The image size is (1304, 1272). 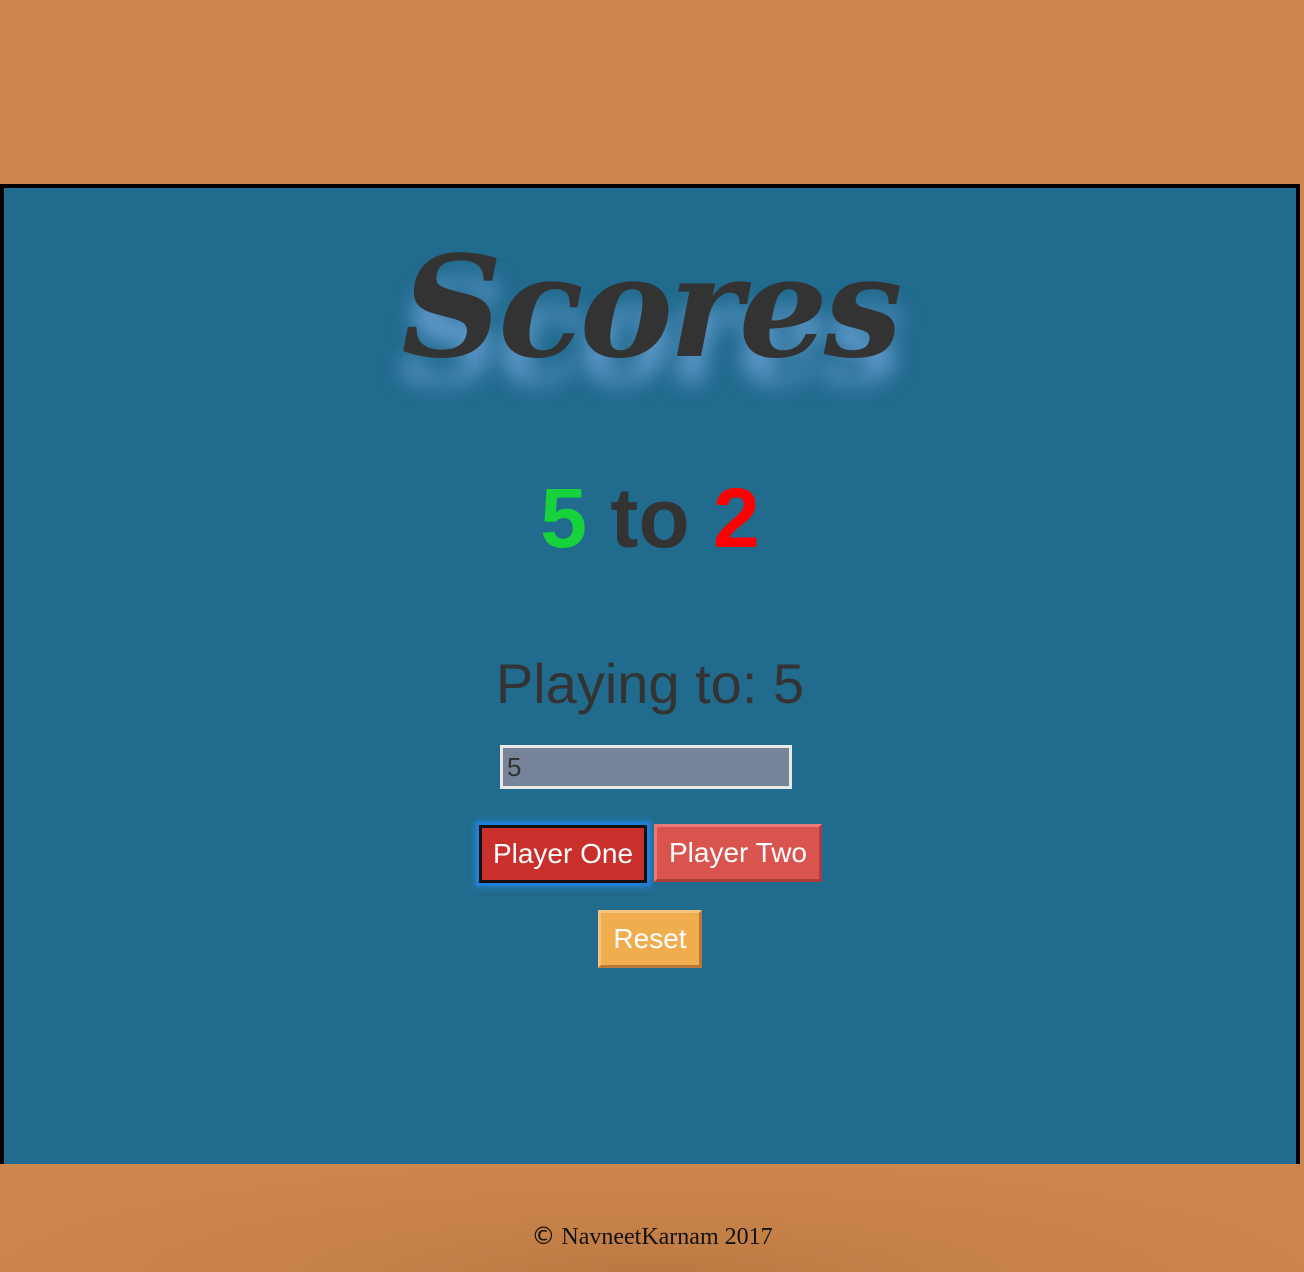 I want to click on player-one-score: 5, so click(x=563, y=518).